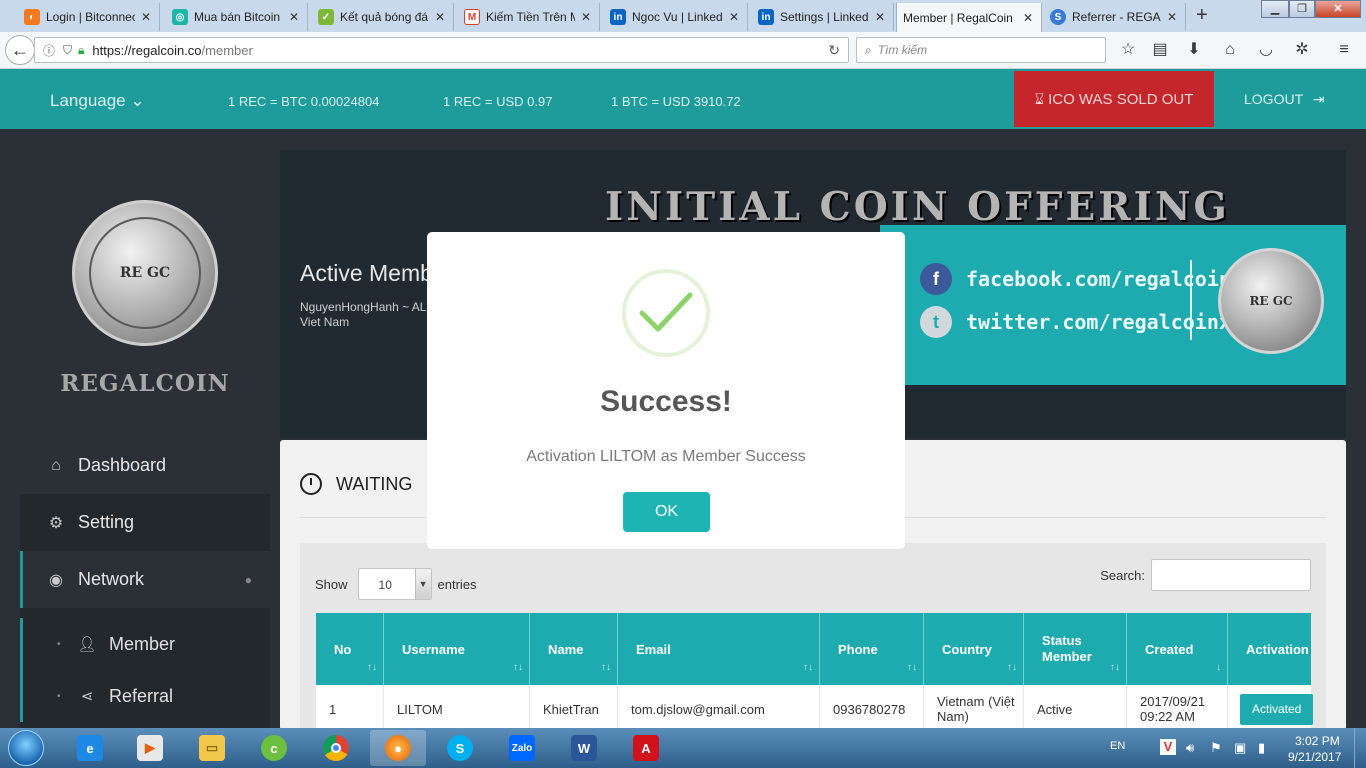  I want to click on sidebar-item-label: Setting, so click(106, 522).